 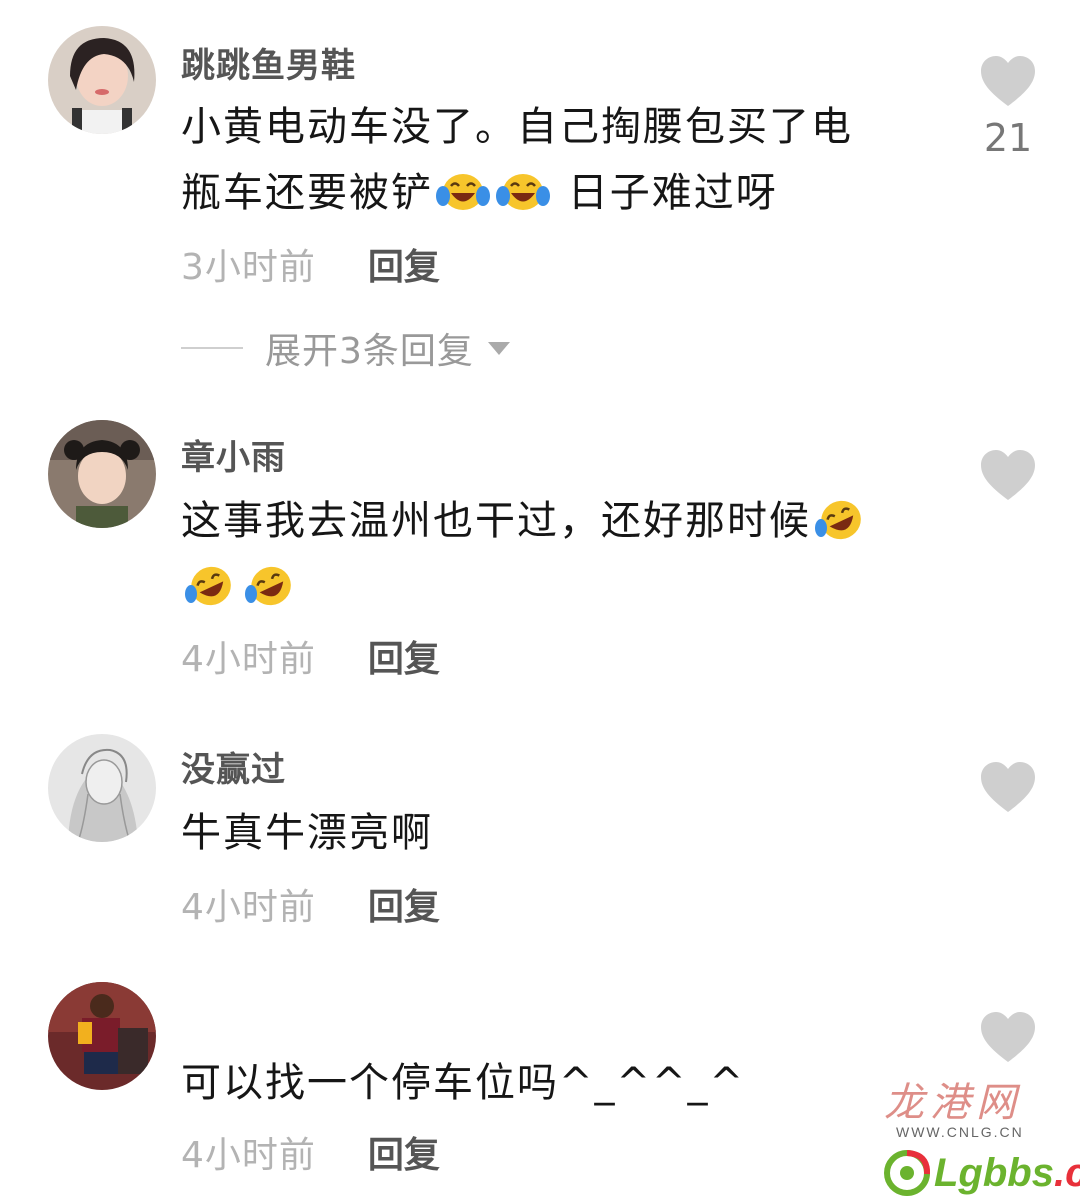 What do you see at coordinates (463, 1083) in the screenshot?
I see `comment-text-line: 可以找一个停车位吗^_^^_^` at bounding box center [463, 1083].